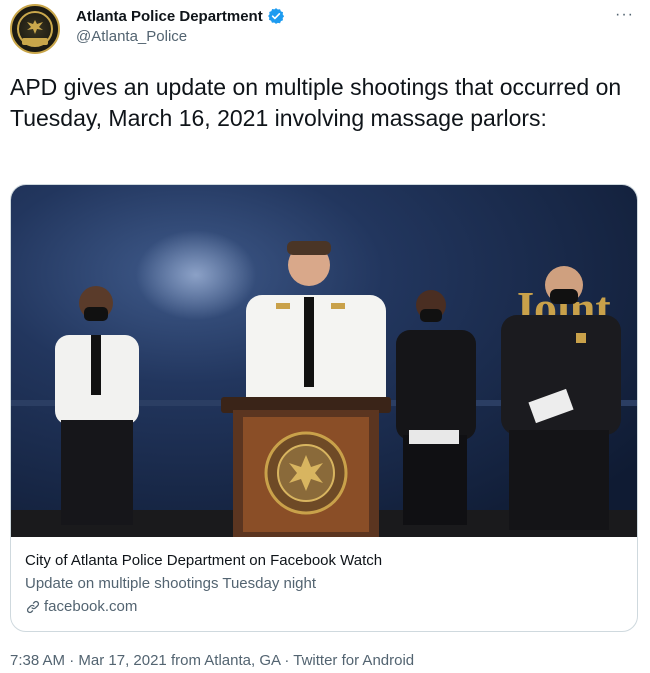 This screenshot has width=650, height=673. What do you see at coordinates (185, 660) in the screenshot?
I see `location-prefix: from` at bounding box center [185, 660].